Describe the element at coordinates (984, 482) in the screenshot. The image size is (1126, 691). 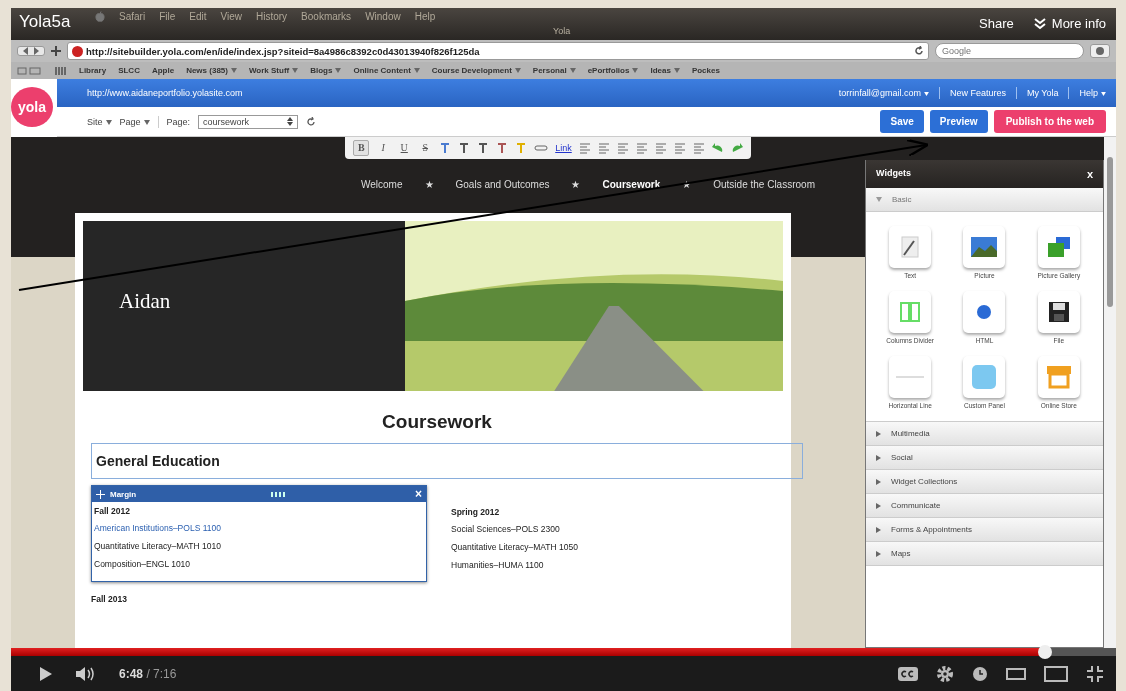
I see `widget-category-header: Widget Collections` at that location.